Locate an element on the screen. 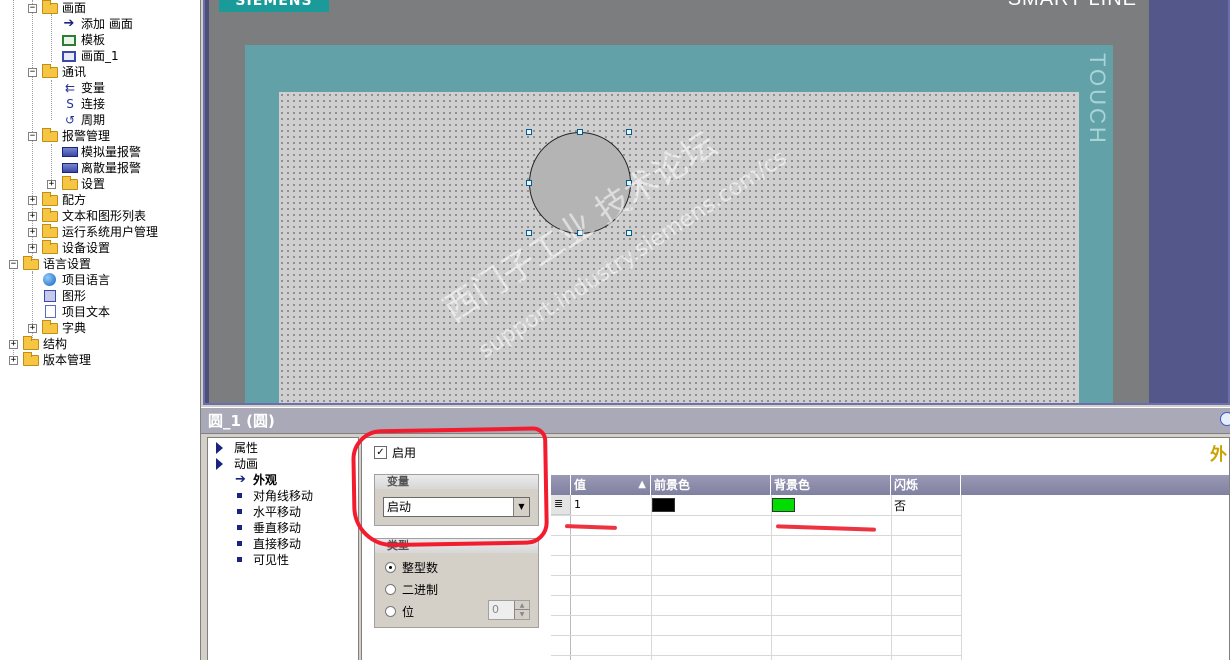 Image resolution: width=1230 pixels, height=660 pixels. nav-item-label: 动画 is located at coordinates (246, 464).